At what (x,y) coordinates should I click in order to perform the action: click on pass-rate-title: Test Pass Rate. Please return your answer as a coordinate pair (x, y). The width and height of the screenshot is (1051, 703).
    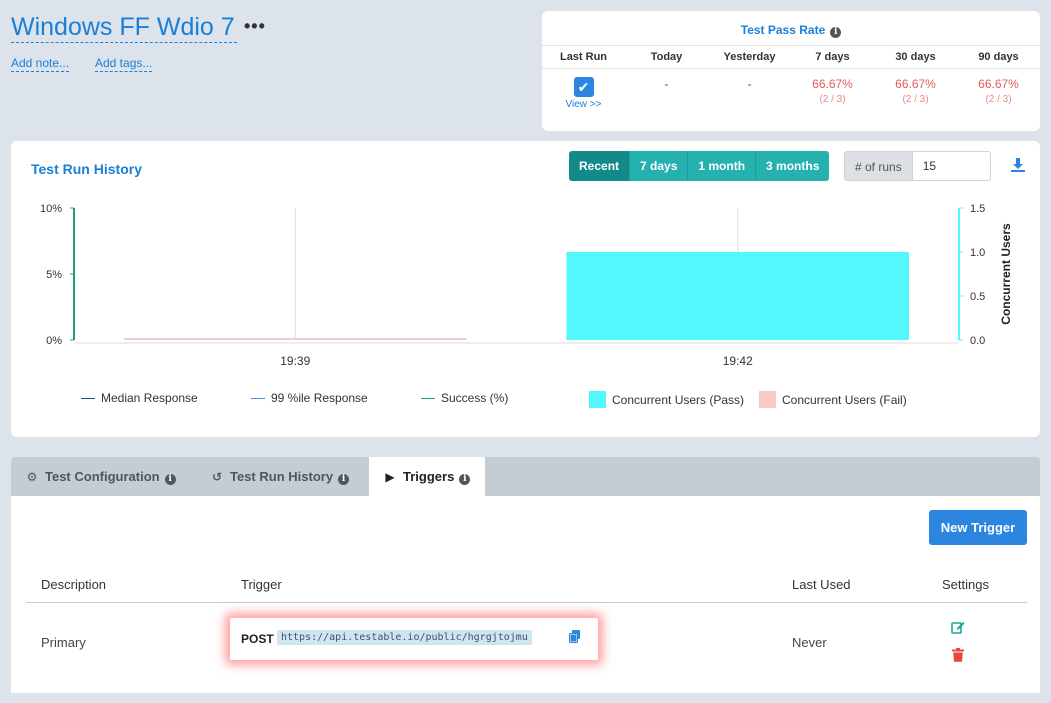
    Looking at the image, I should click on (783, 30).